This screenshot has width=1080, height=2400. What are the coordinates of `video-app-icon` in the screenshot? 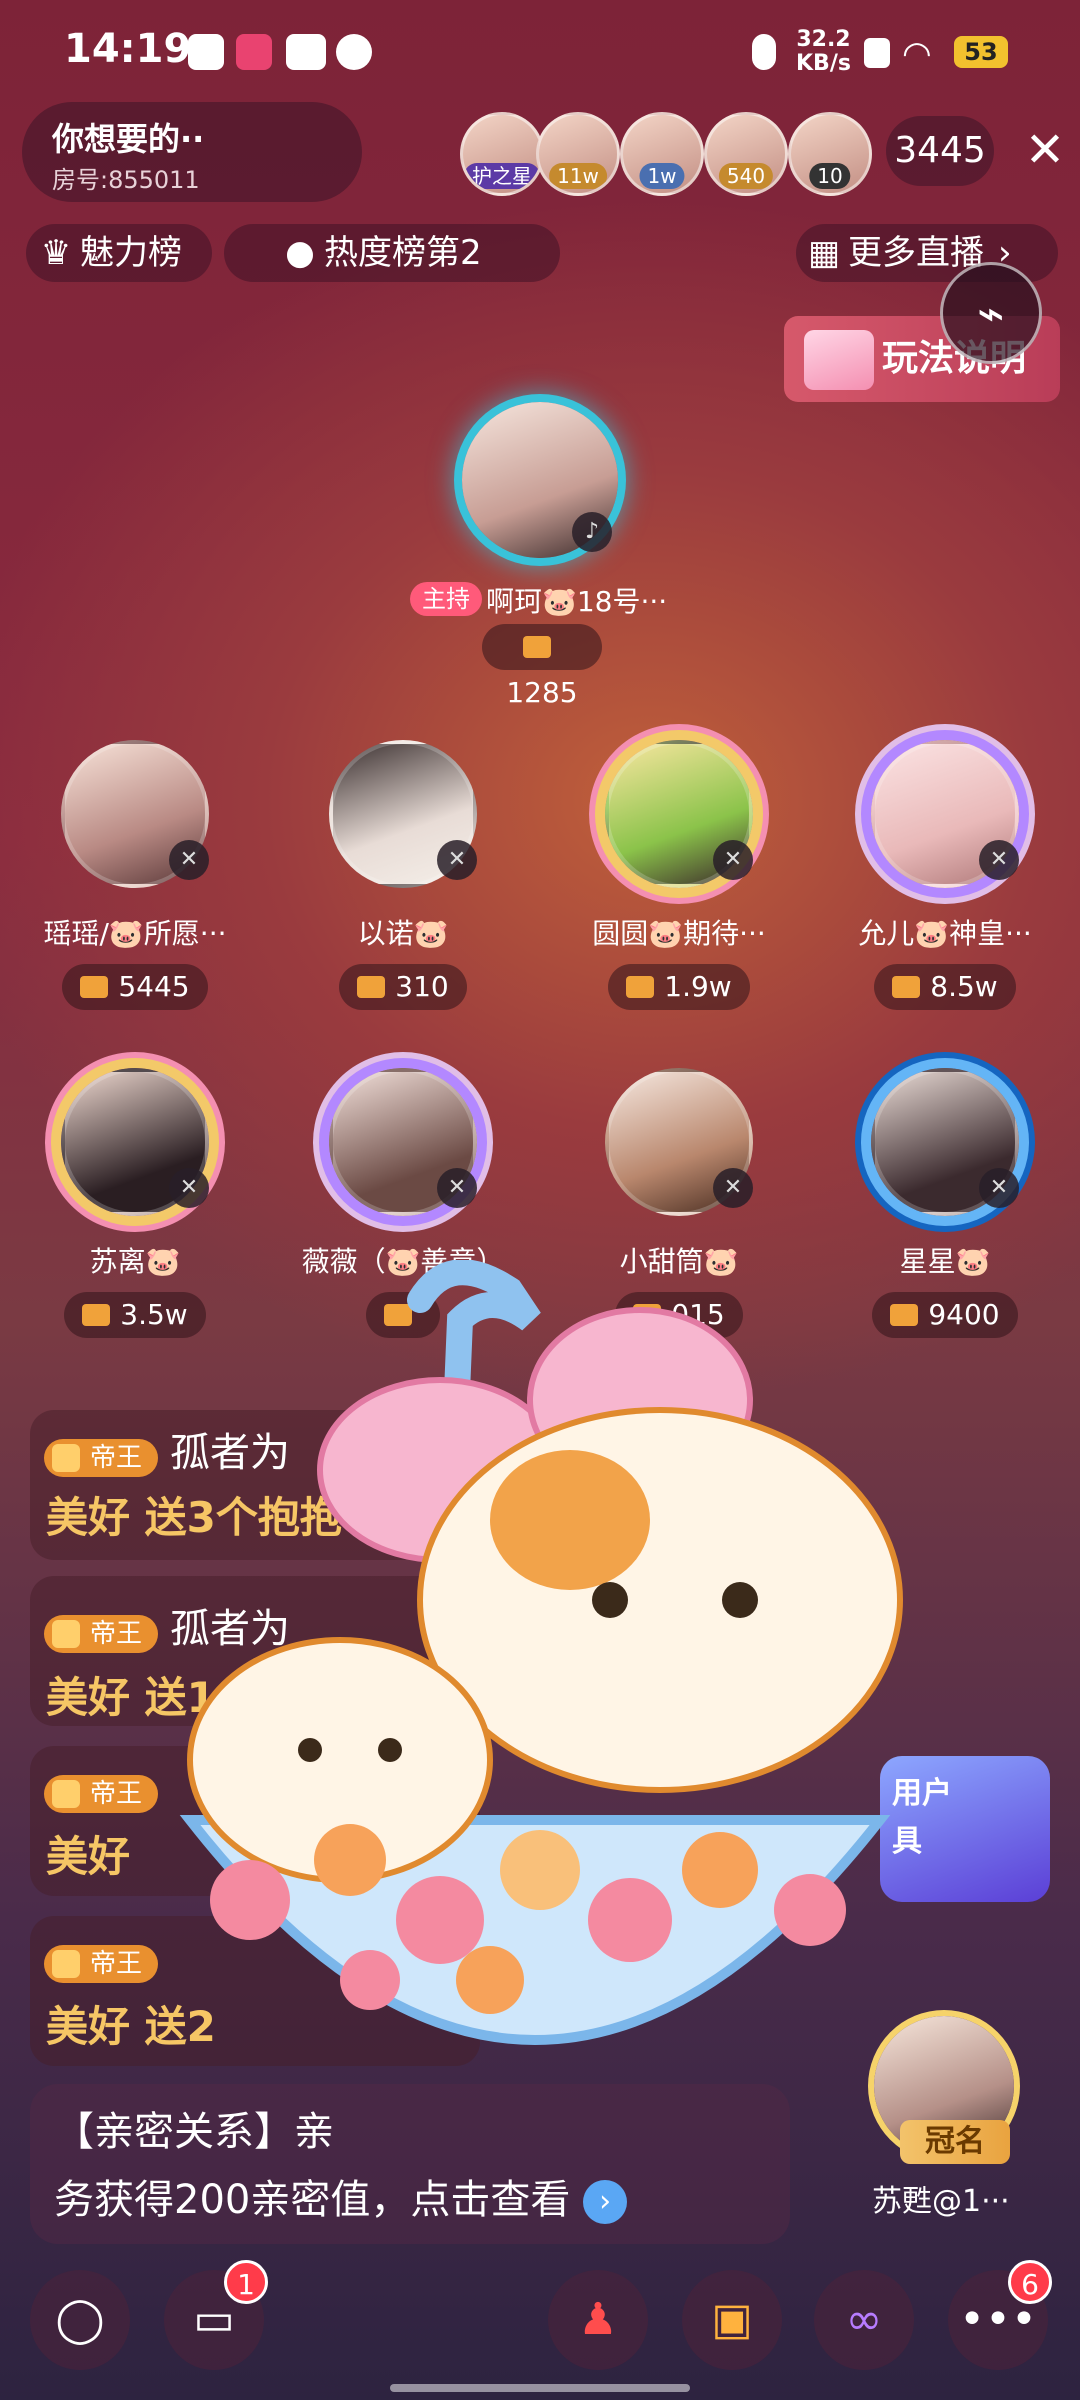 It's located at (206, 52).